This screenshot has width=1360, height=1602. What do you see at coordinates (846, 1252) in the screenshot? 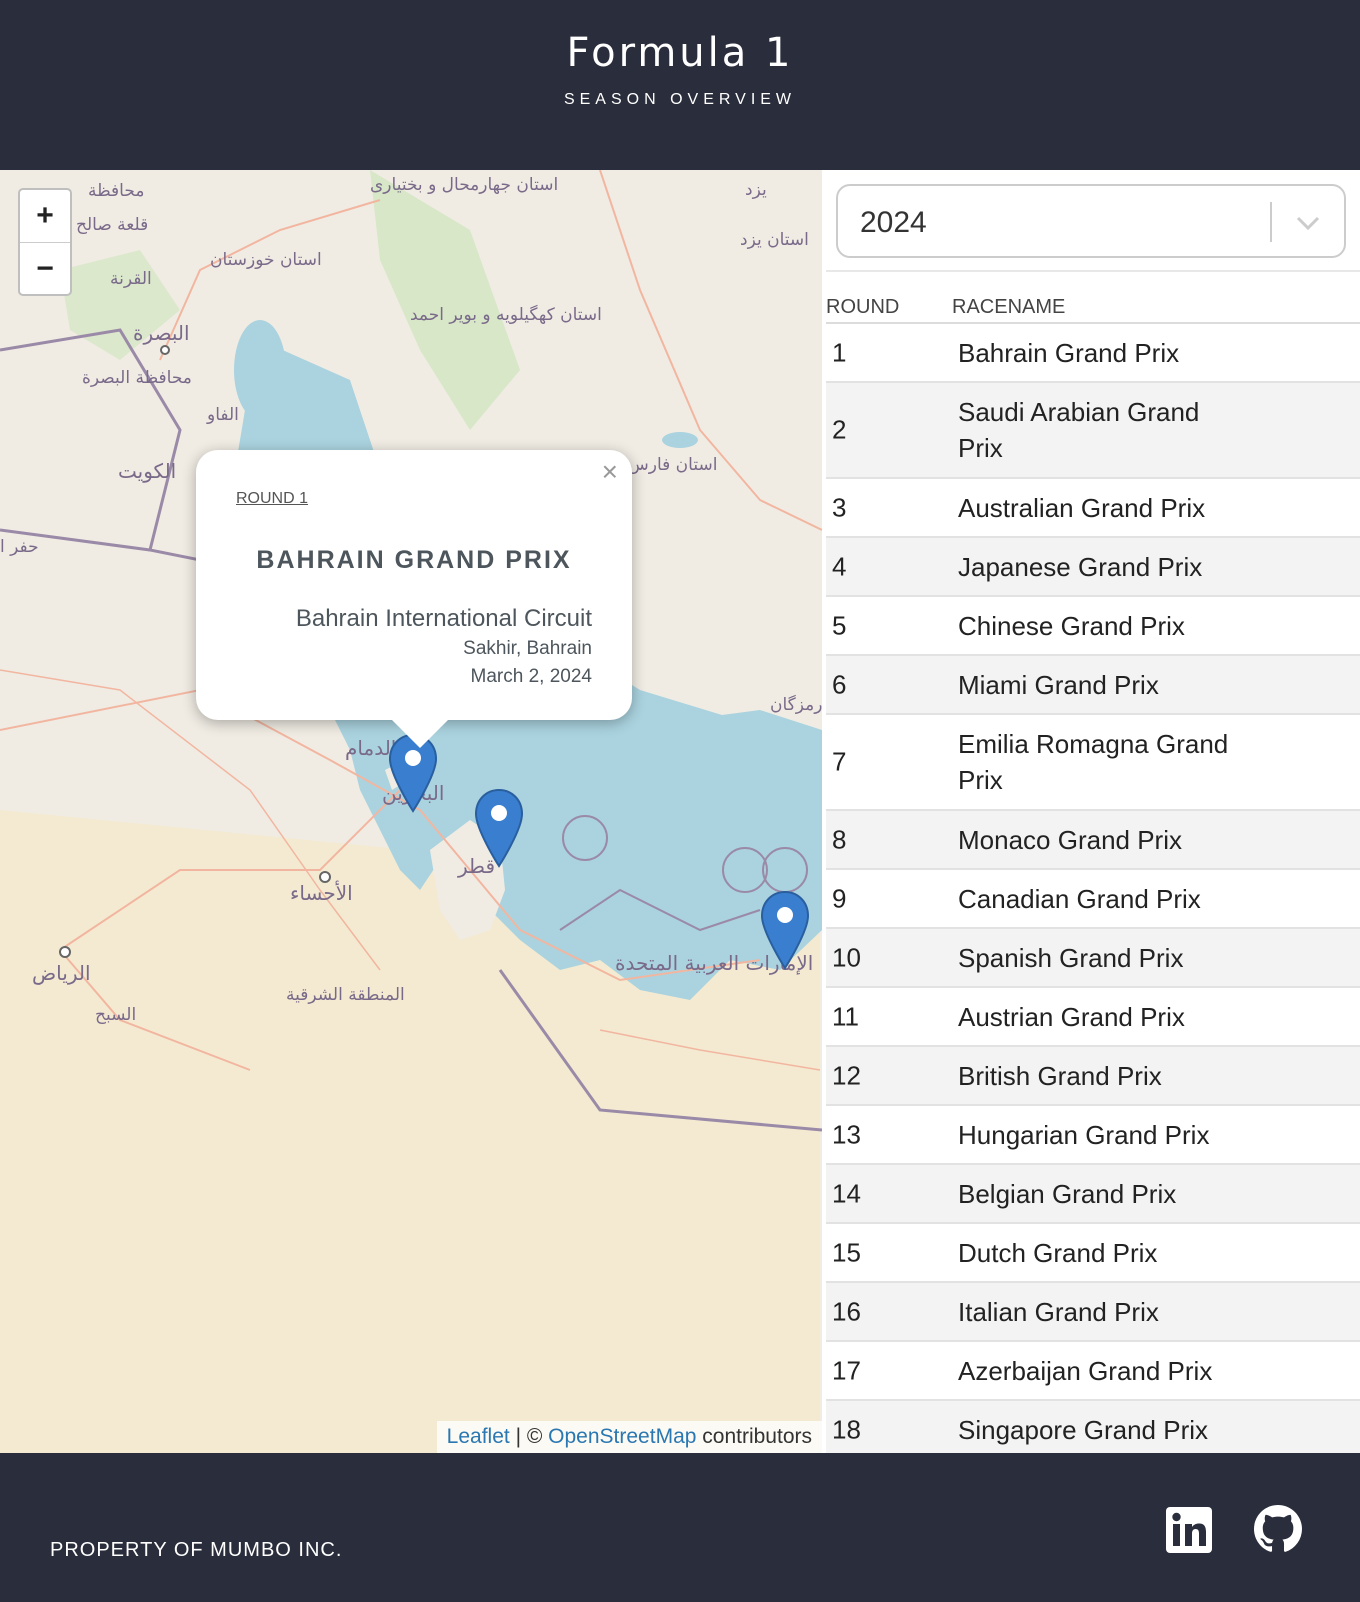
I see `race-round: 15` at bounding box center [846, 1252].